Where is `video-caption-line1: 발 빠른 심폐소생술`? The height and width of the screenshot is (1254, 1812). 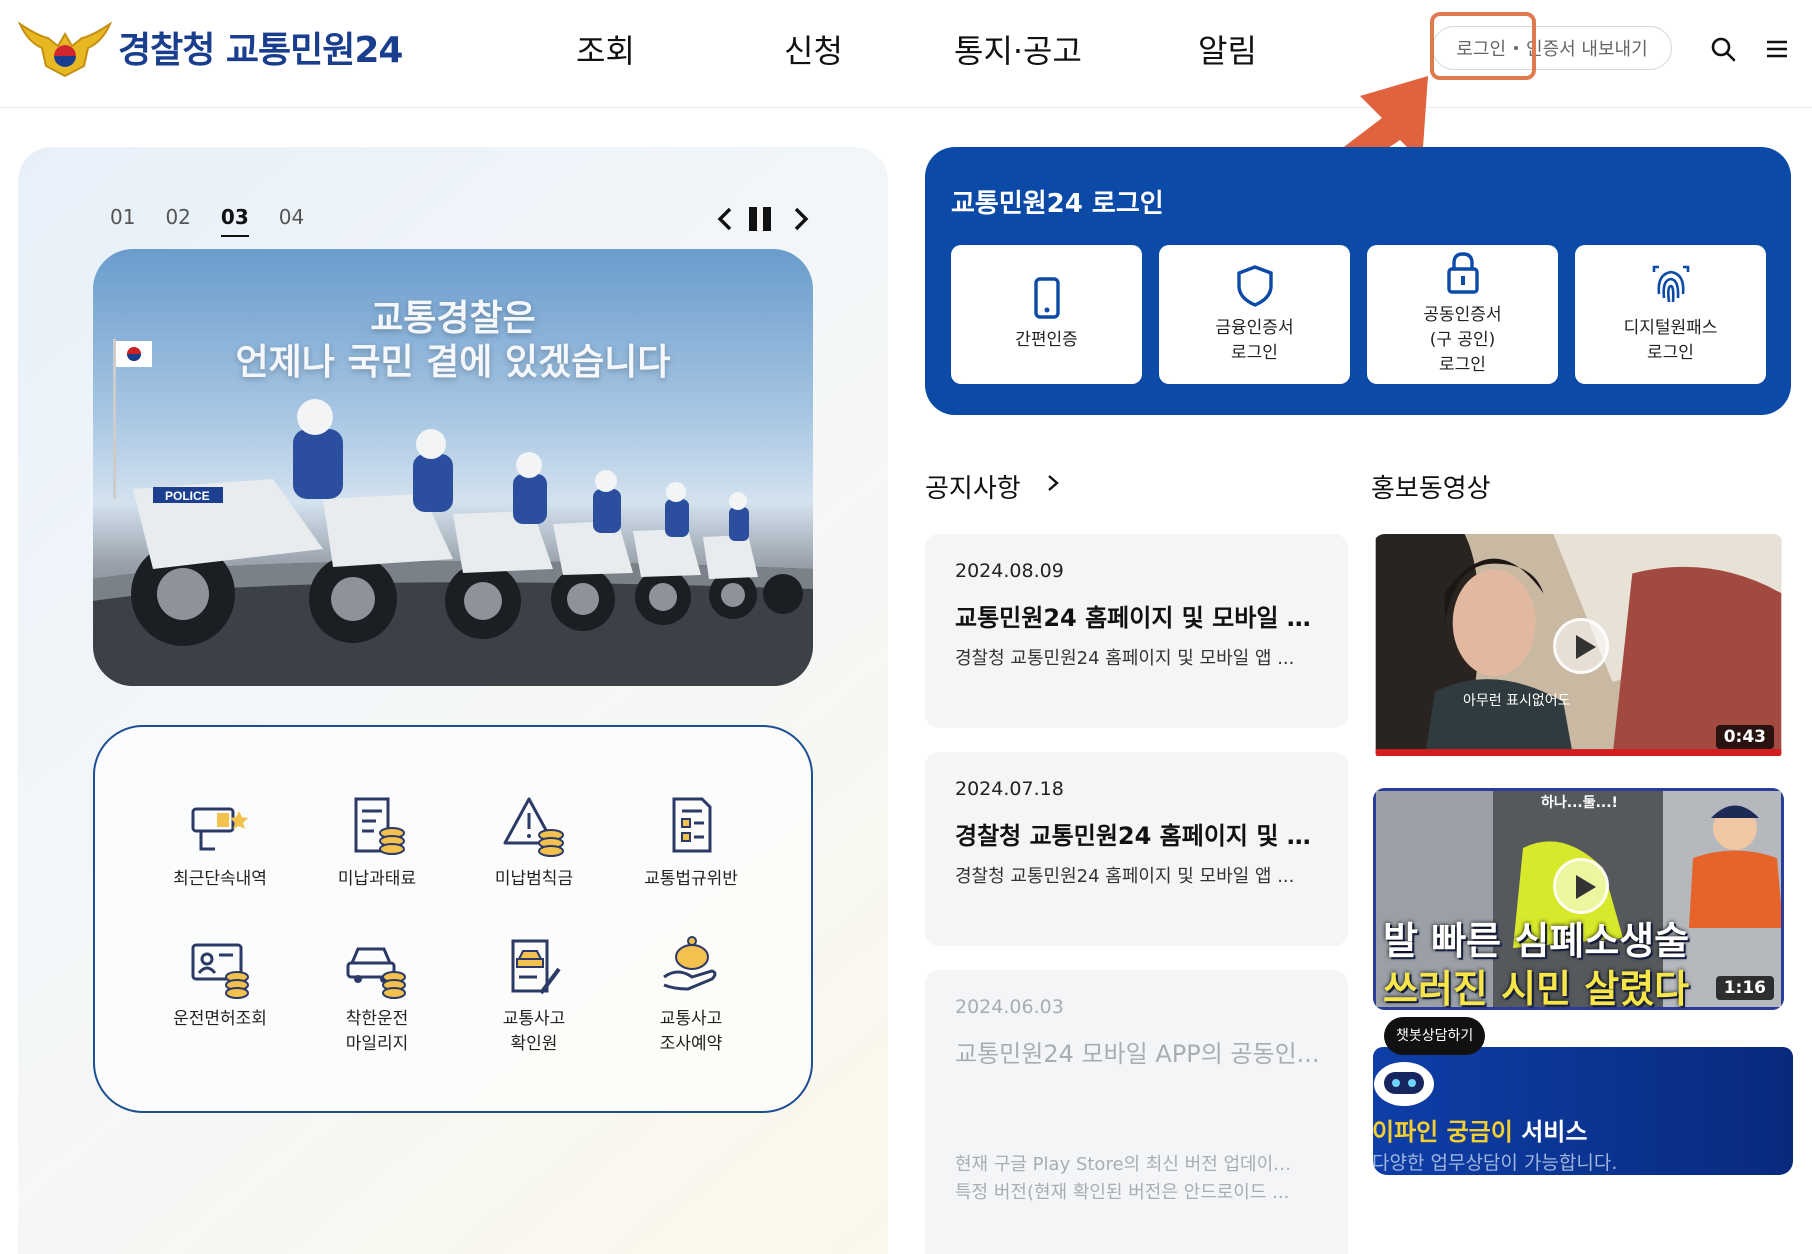 video-caption-line1: 발 빠른 심폐소생술 is located at coordinates (1536, 941).